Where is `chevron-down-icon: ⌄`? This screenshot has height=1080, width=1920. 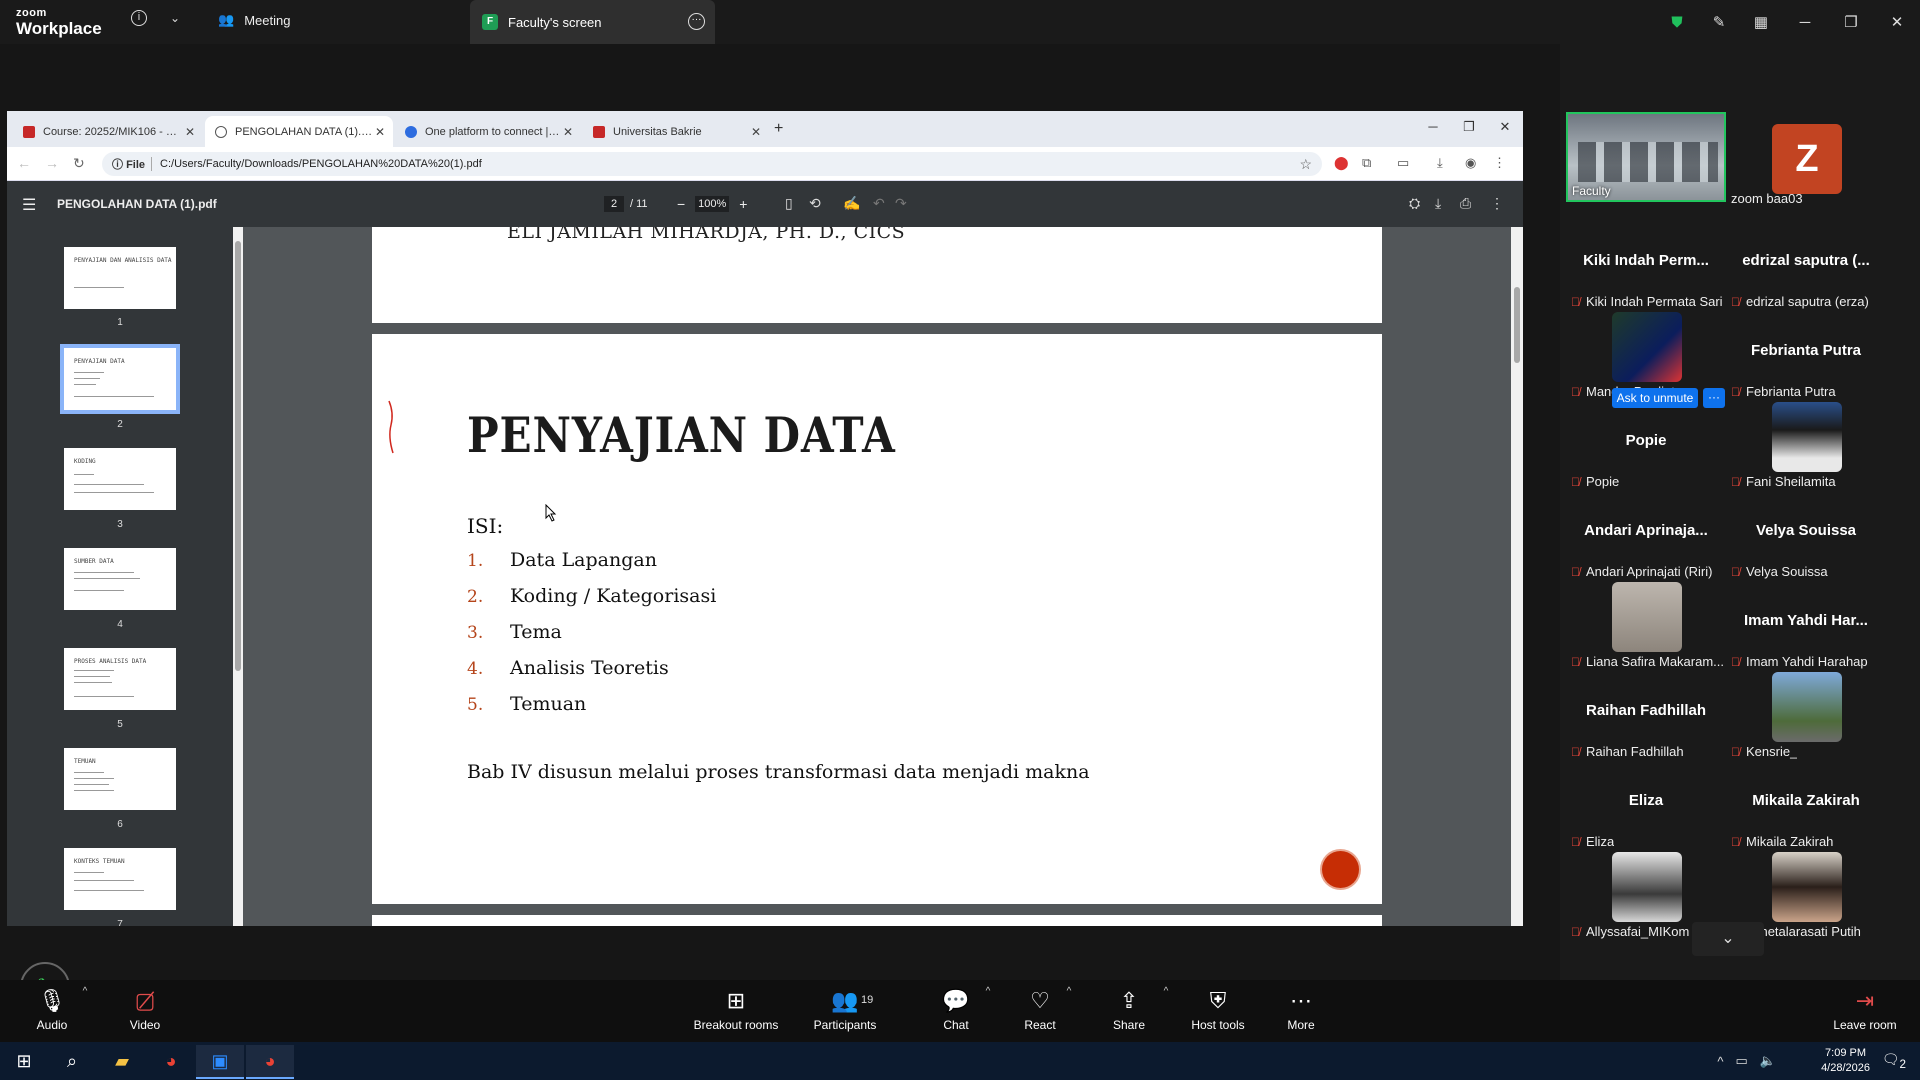 chevron-down-icon: ⌄ is located at coordinates (175, 18).